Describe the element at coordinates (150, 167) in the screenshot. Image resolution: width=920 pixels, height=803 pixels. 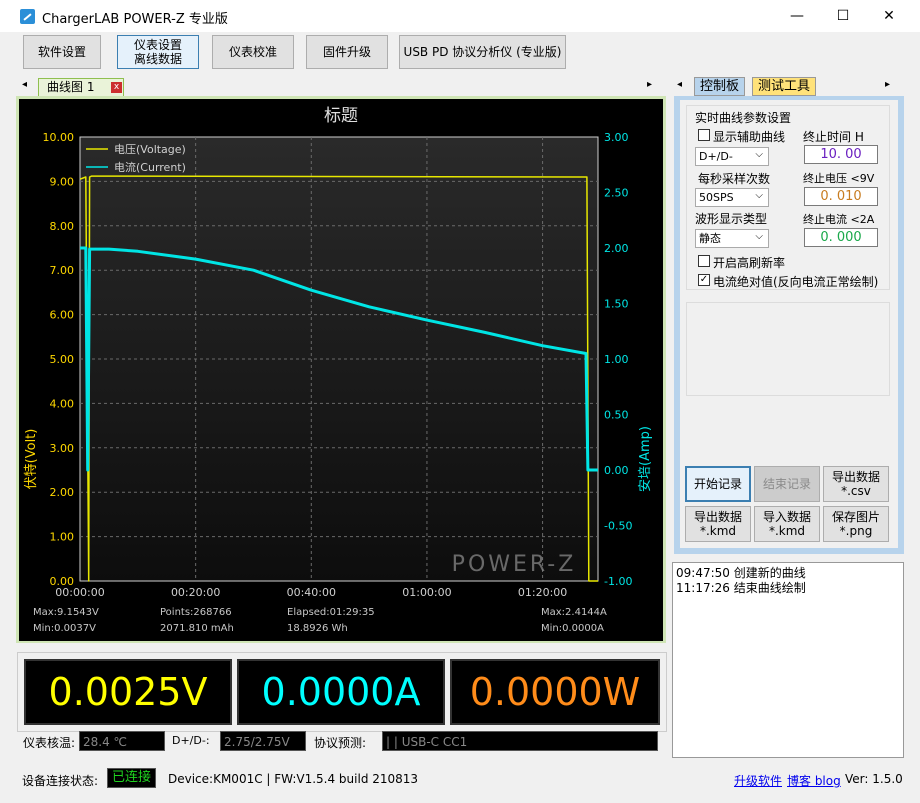
I see `legend-entry: 电流(Current)` at that location.